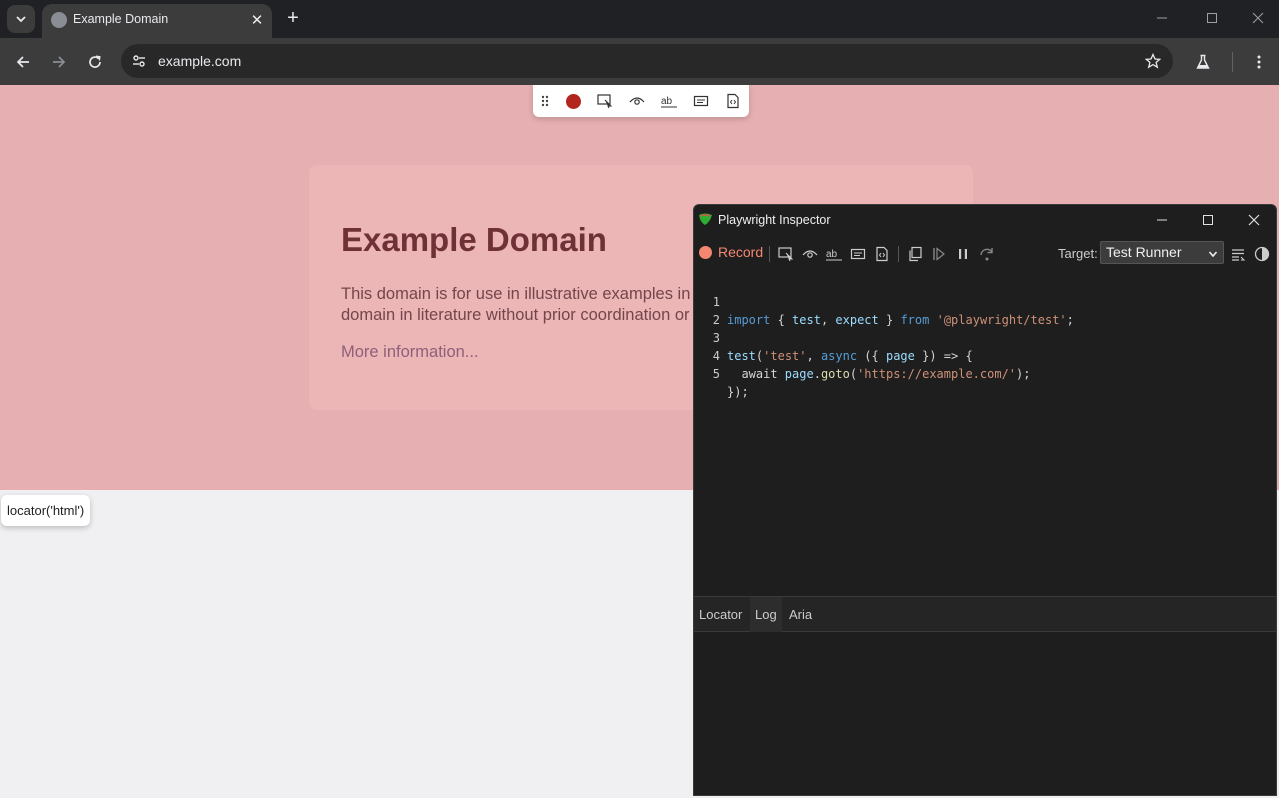 This screenshot has height=798, width=1279. I want to click on theme-toggle-button, so click(1262, 254).